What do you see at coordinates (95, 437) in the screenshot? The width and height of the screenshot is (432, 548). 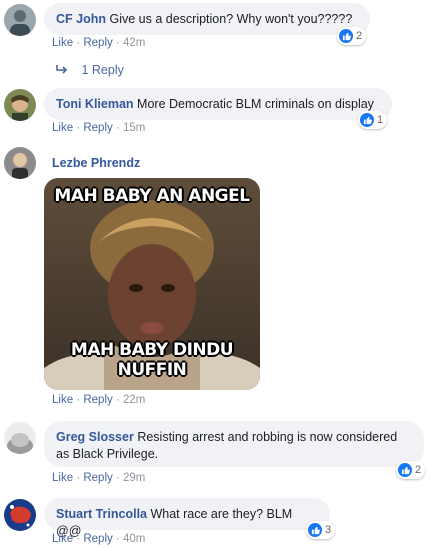 I see `comment-author: Greg Slosser` at bounding box center [95, 437].